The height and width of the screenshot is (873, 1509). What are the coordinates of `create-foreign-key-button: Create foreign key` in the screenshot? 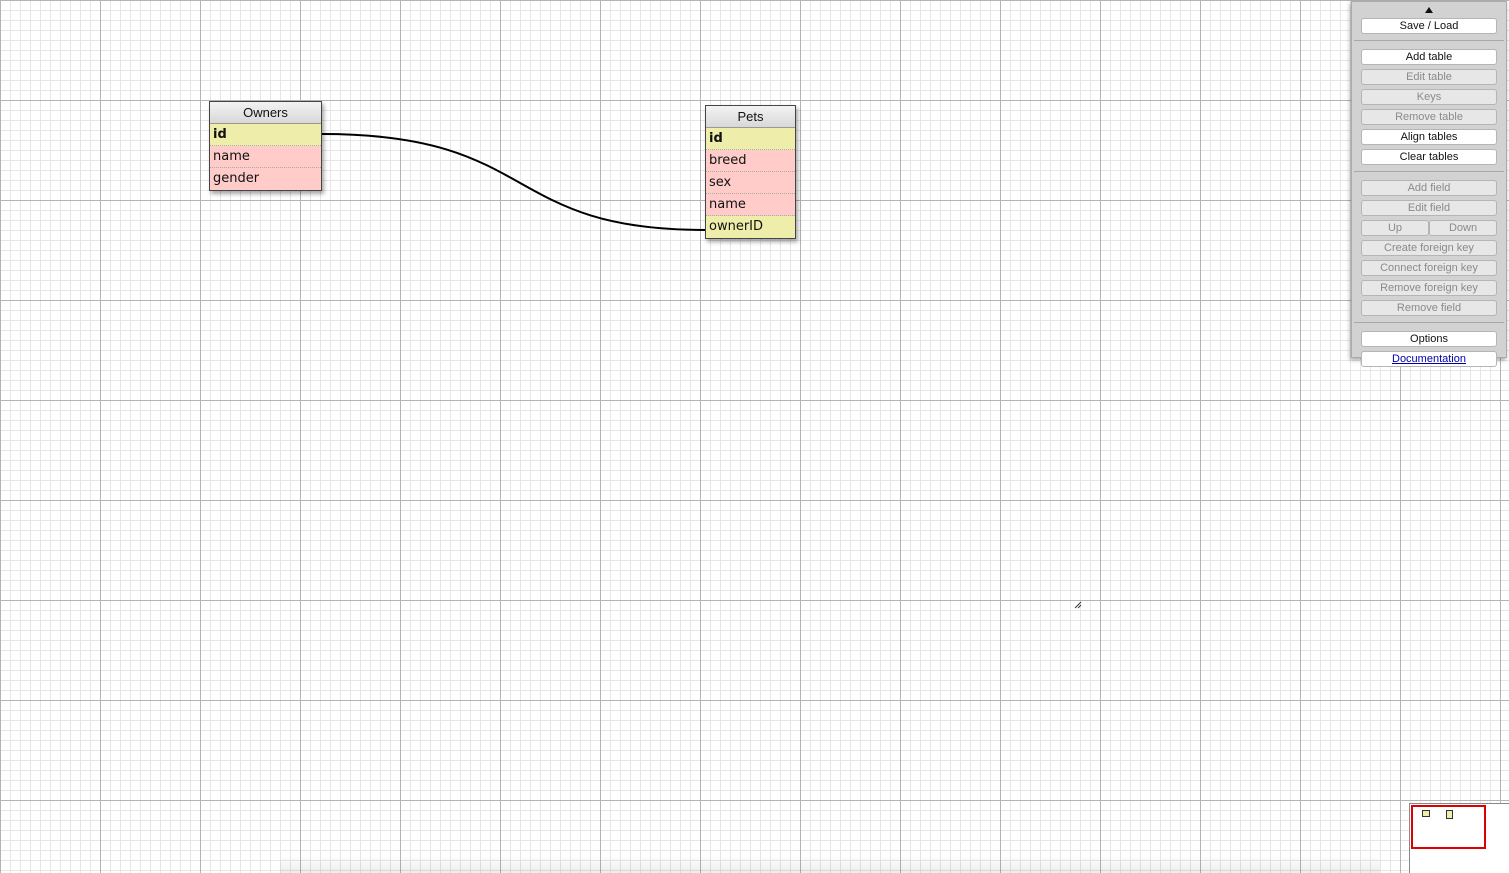 It's located at (1429, 248).